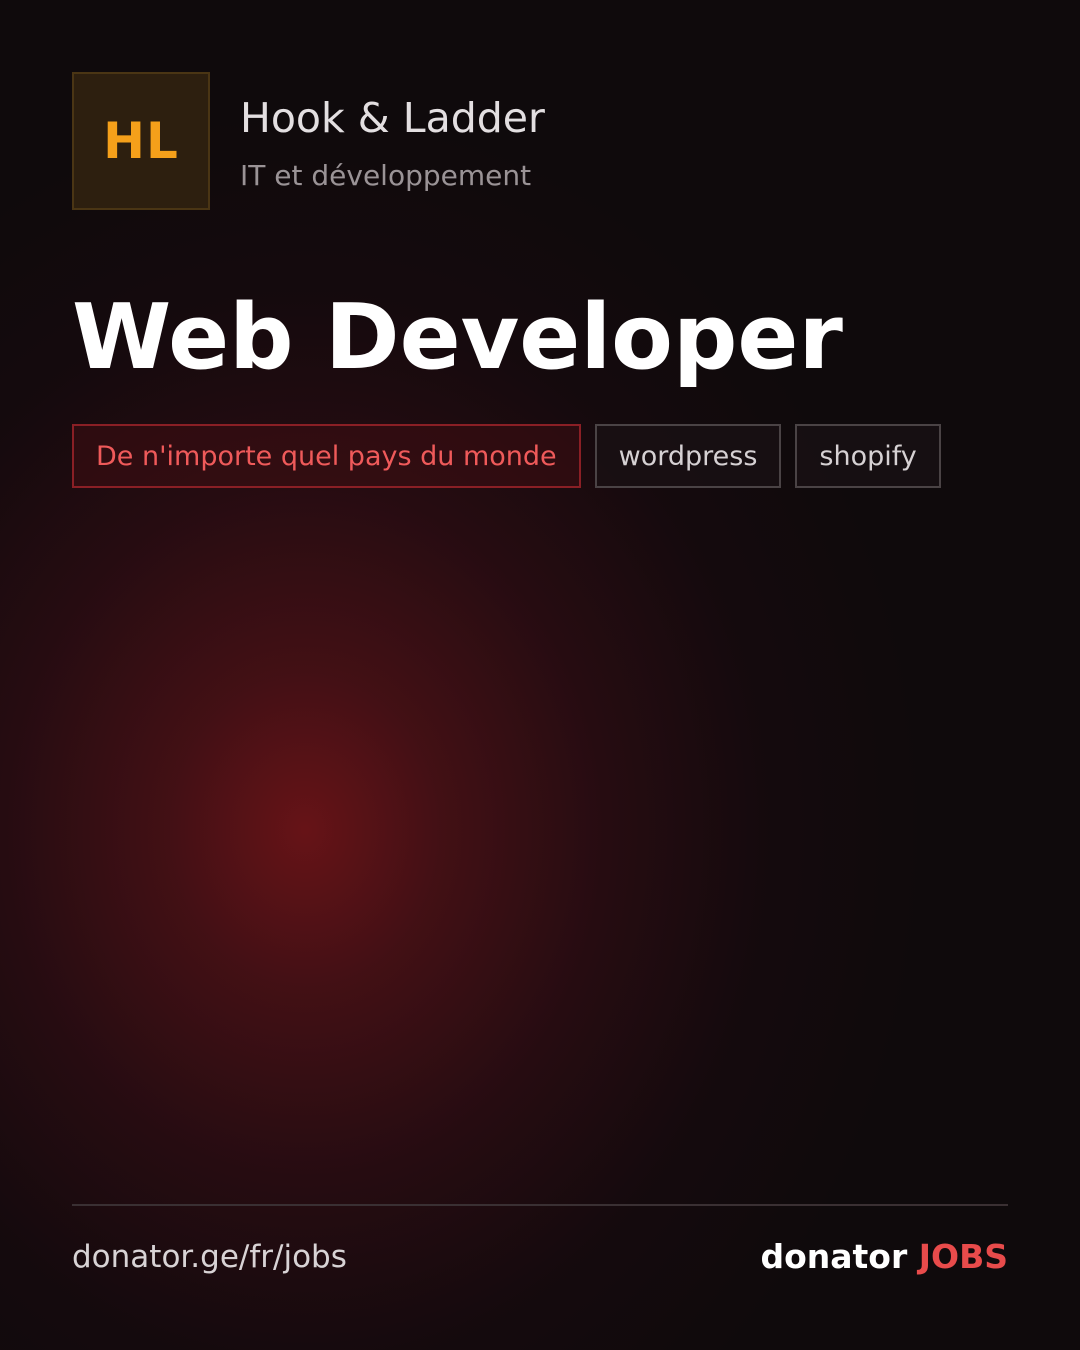 This screenshot has height=1350, width=1080. Describe the element at coordinates (834, 1256) in the screenshot. I see `brand-name: donator` at that location.